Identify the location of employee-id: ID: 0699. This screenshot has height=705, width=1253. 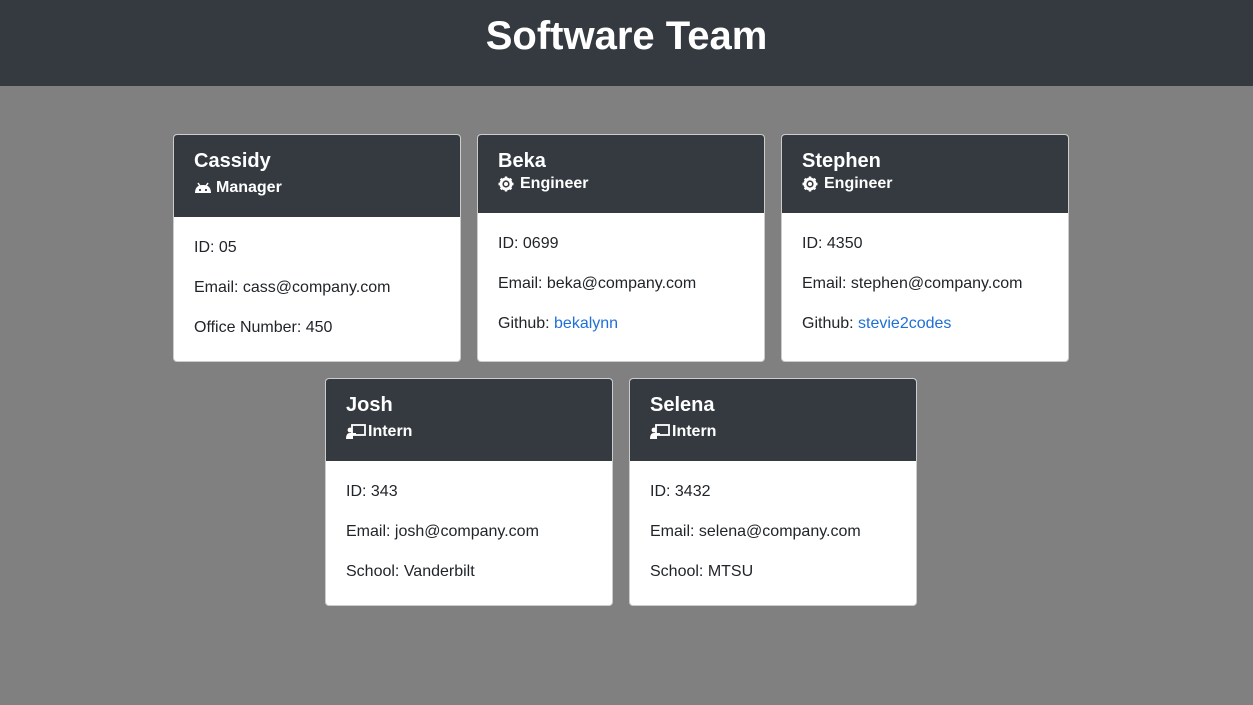
(528, 243).